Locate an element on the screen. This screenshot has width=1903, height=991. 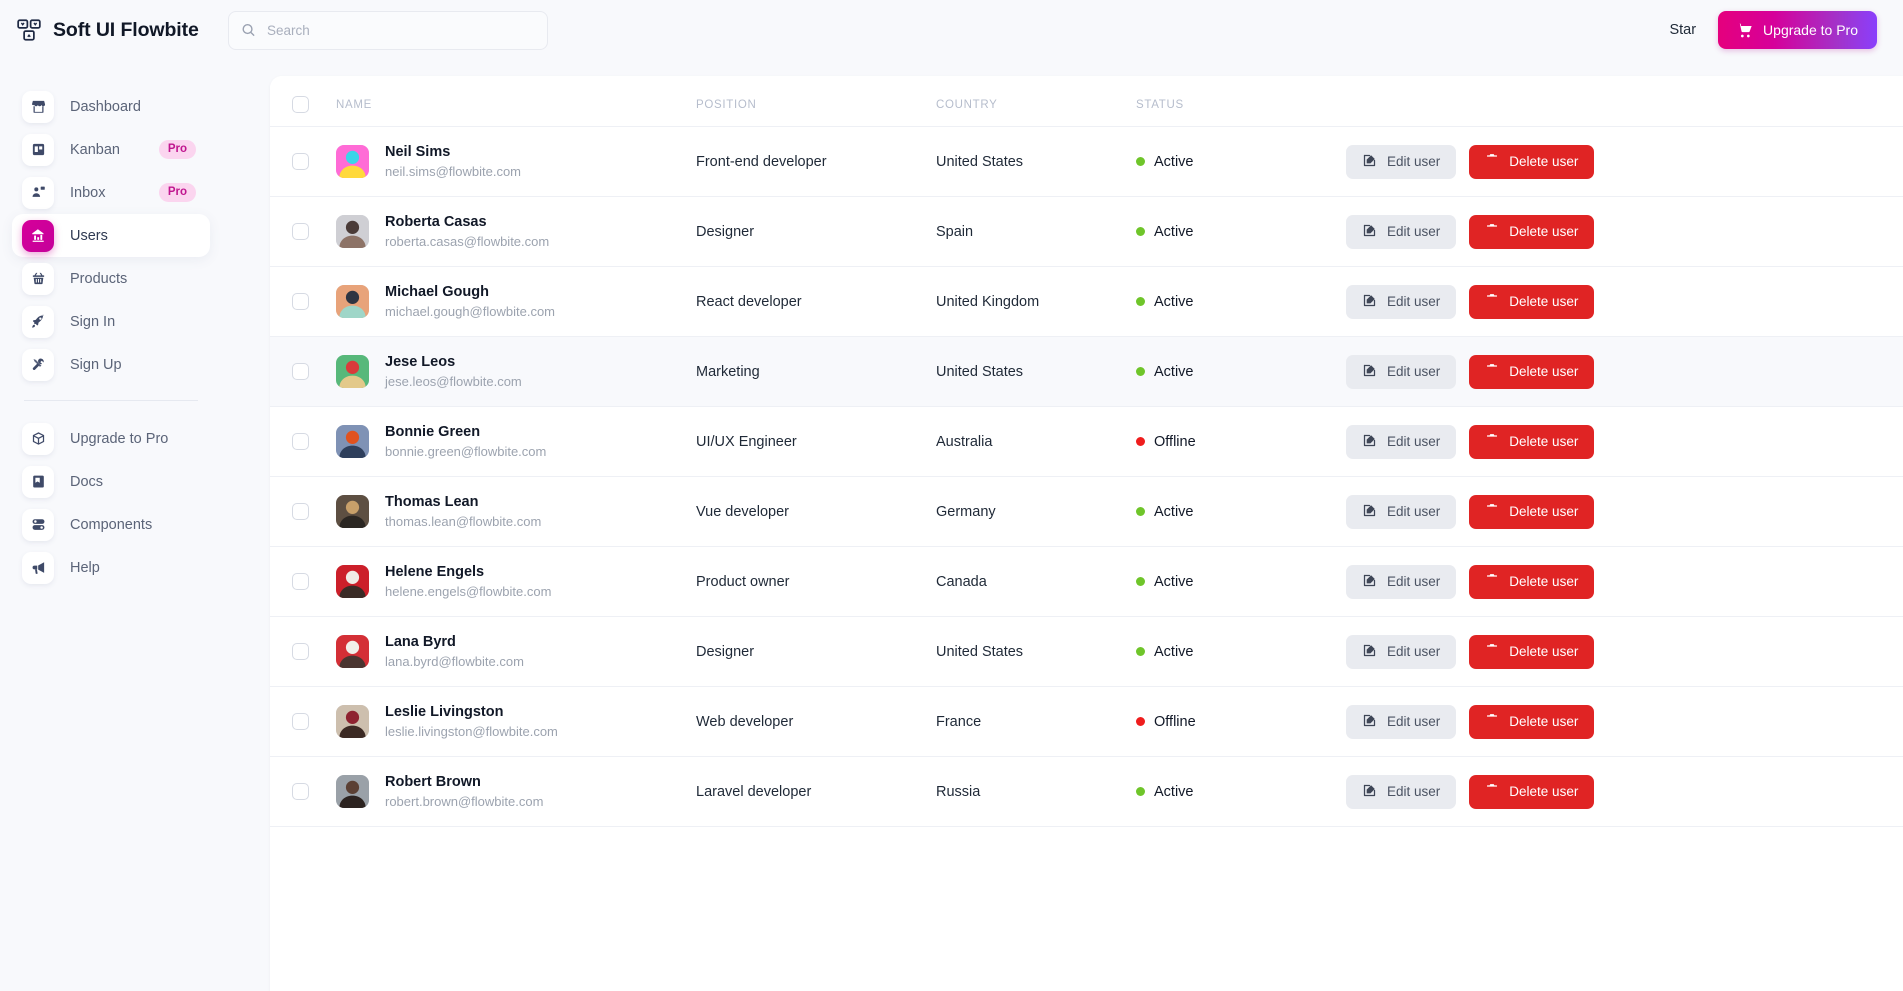
sidebar-item-components: Components is located at coordinates (112, 524).